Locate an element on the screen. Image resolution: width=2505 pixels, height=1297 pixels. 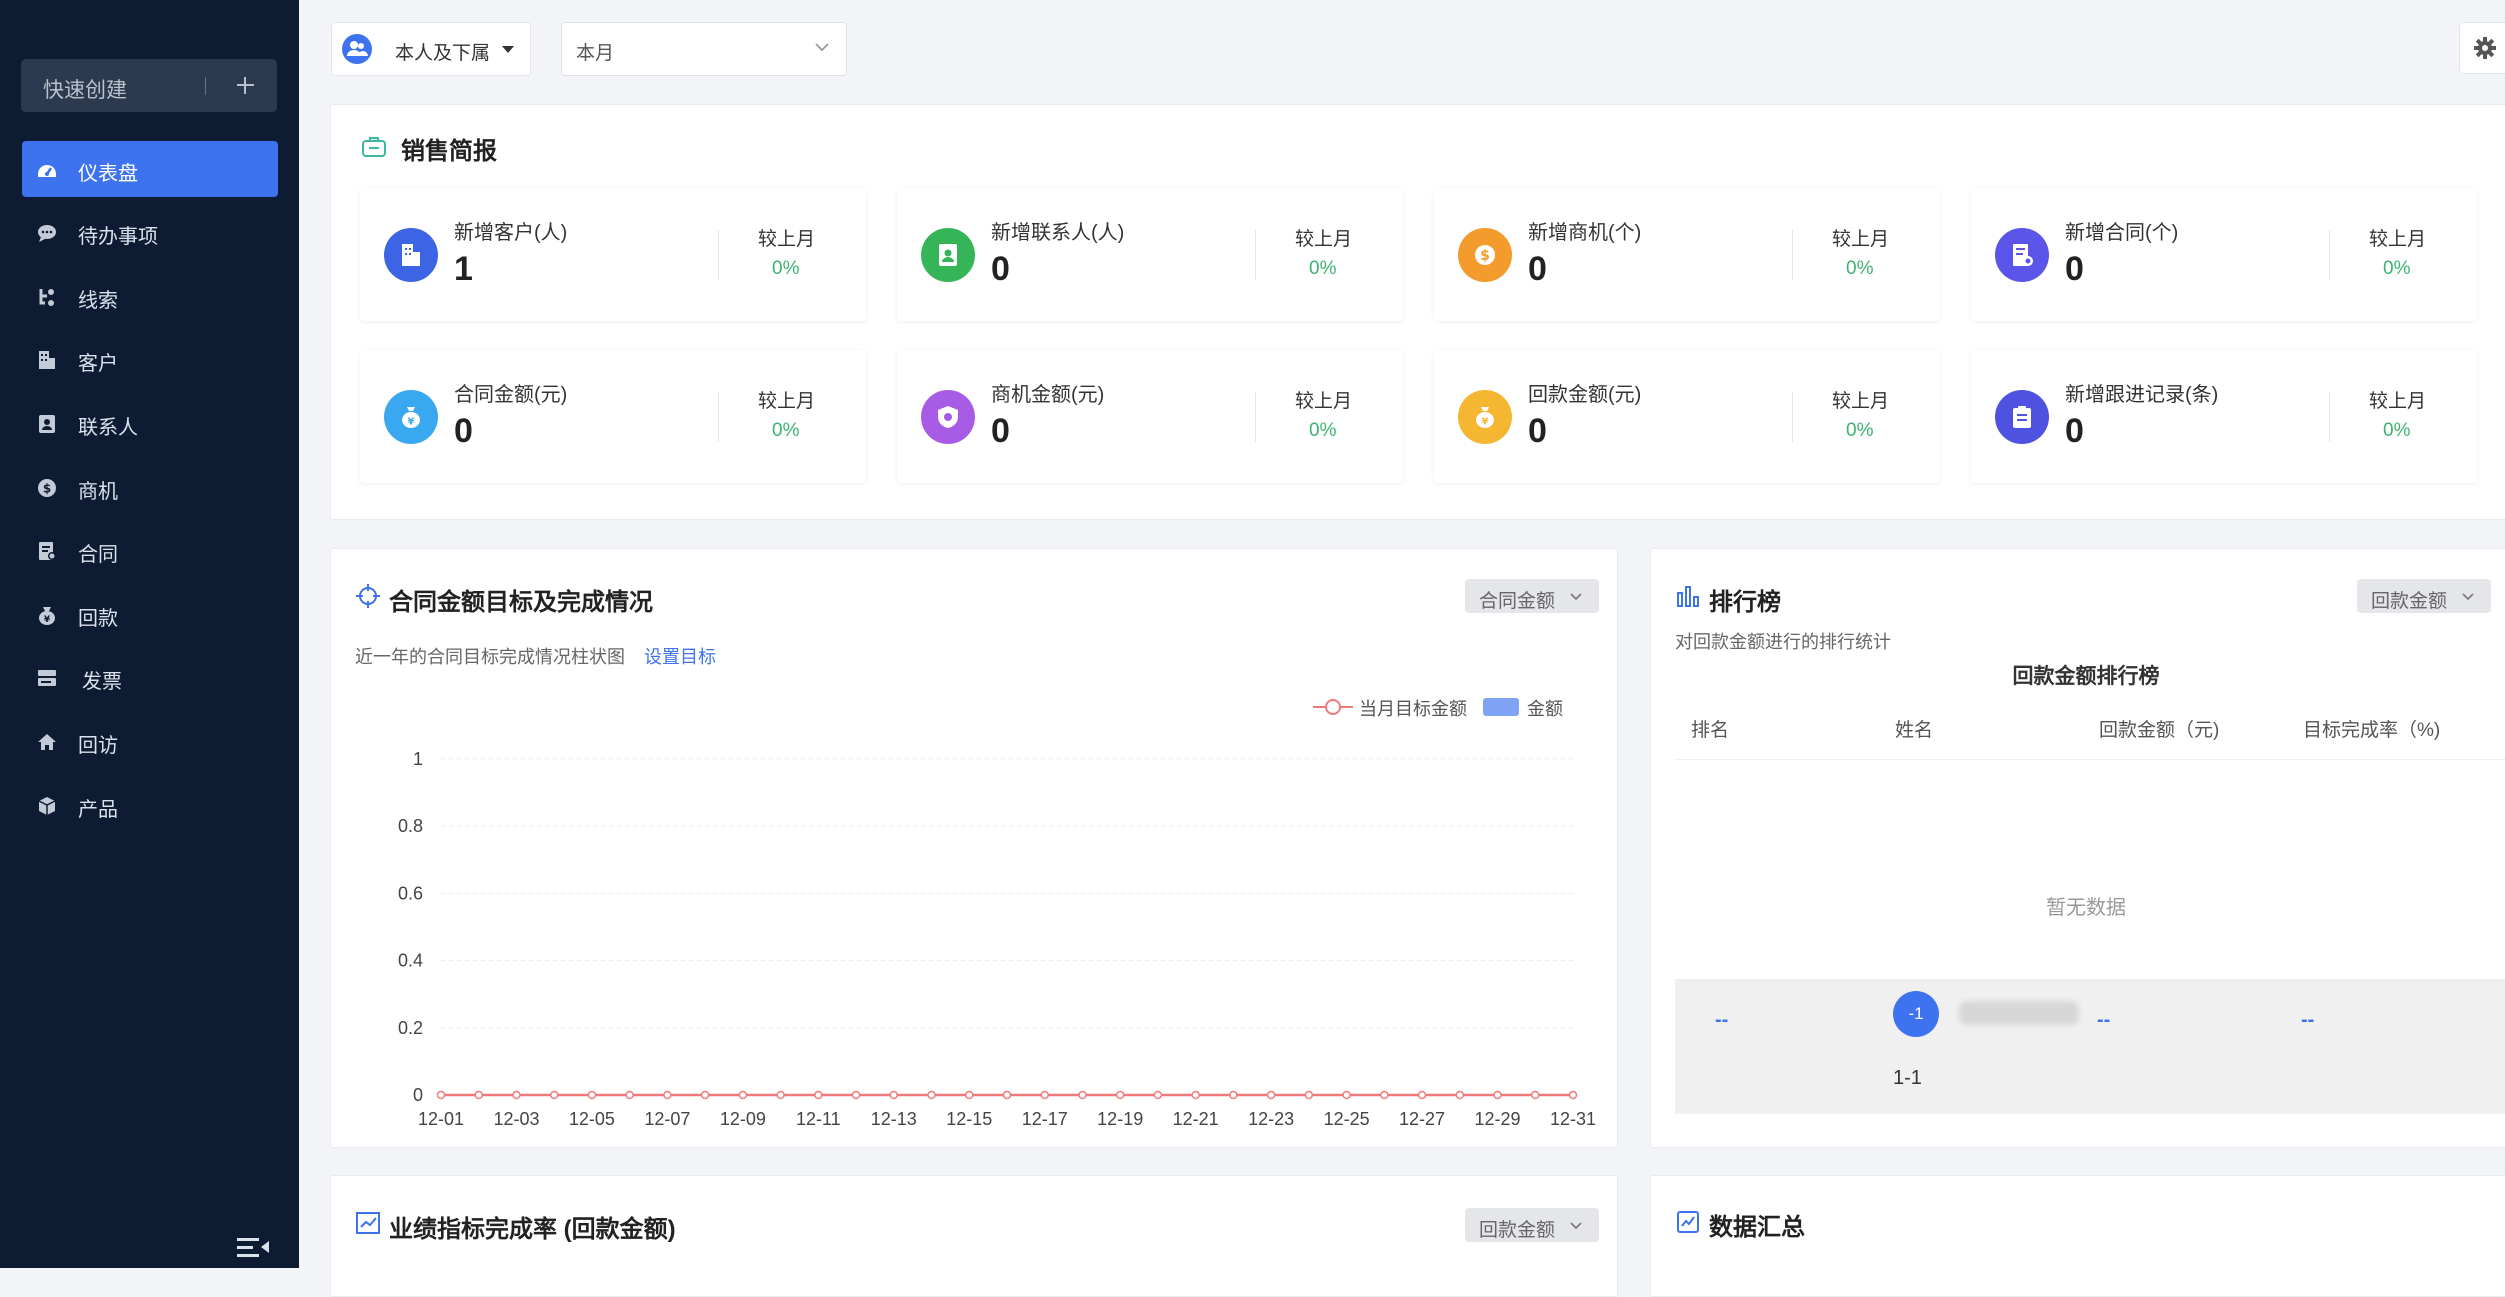
sidebar-item-products: 产品 is located at coordinates (150, 805).